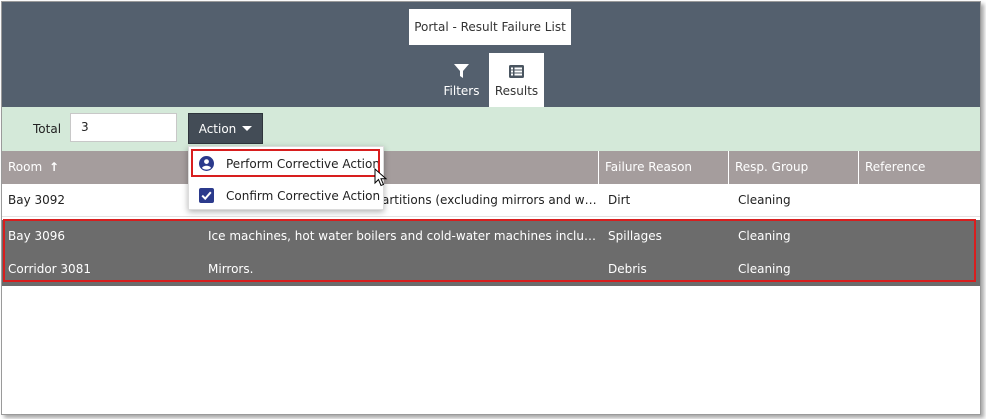 The image size is (986, 419). I want to click on mouse-pointer-icon, so click(381, 179).